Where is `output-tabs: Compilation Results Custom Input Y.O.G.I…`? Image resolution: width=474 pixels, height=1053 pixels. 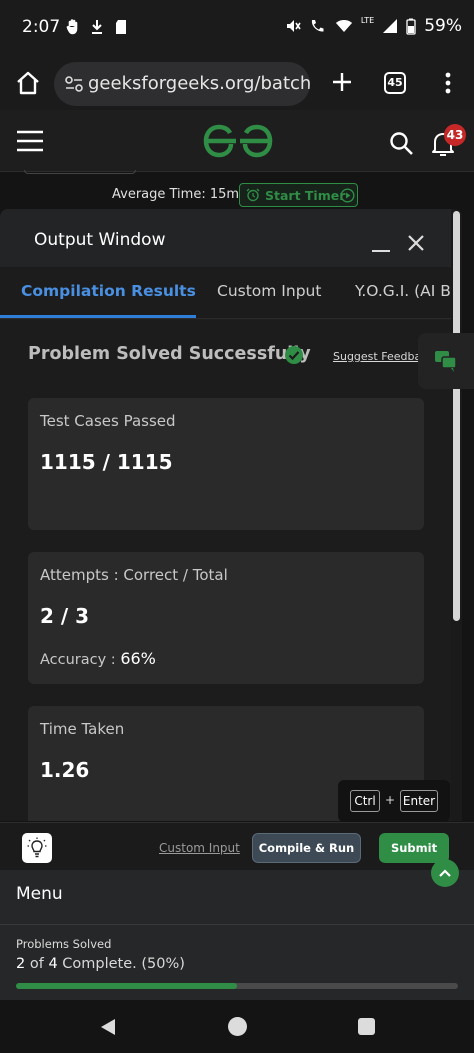
output-tabs: Compilation Results Custom Input Y.O.G.I… is located at coordinates (231, 293).